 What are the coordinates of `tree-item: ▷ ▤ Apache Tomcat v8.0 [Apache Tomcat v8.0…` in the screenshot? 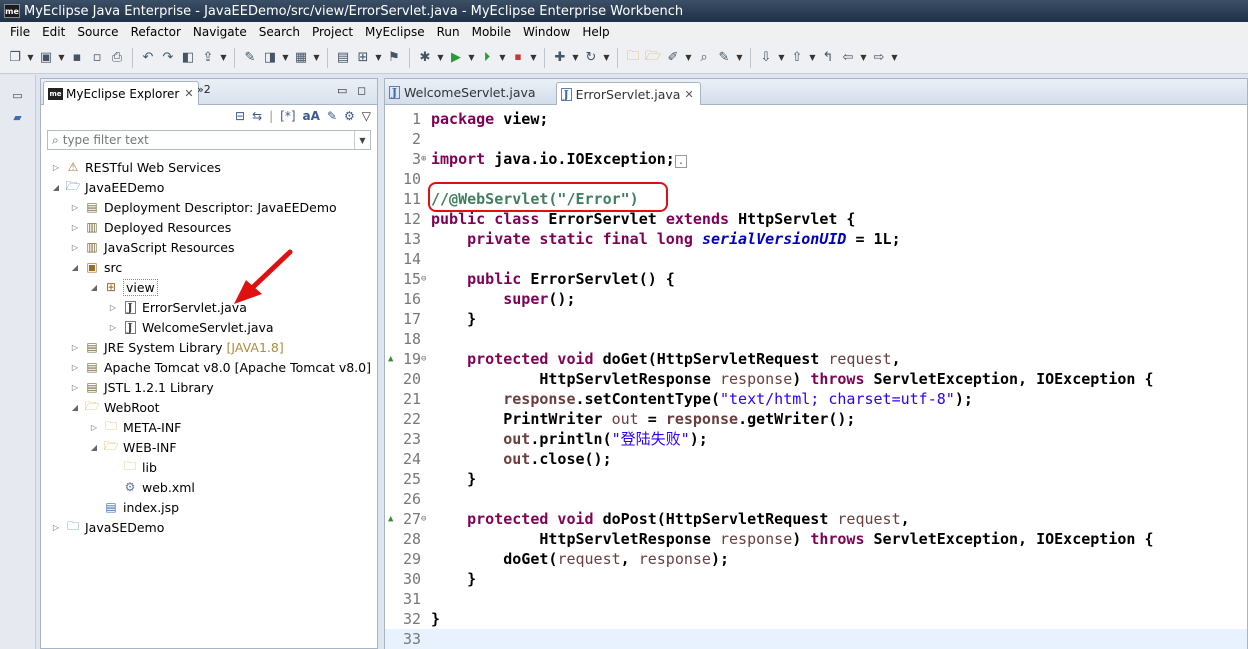 It's located at (206, 367).